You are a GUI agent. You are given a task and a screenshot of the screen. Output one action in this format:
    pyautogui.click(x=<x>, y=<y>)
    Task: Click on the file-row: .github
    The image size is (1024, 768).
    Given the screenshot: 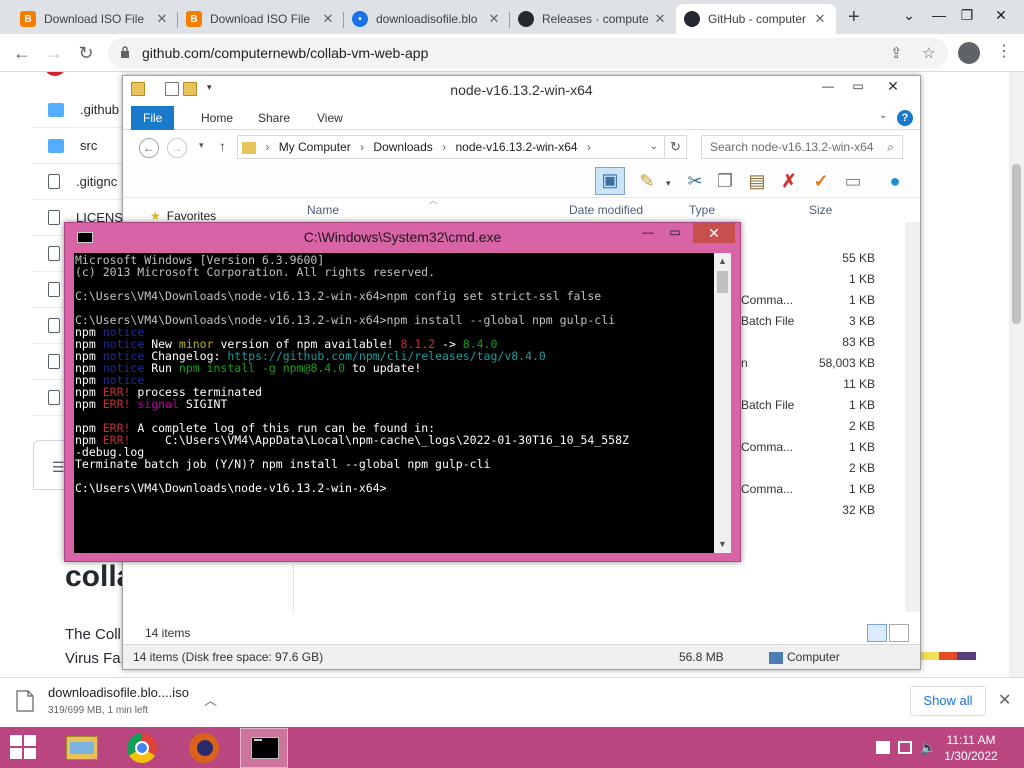 What is the action you would take?
    pyautogui.click(x=83, y=110)
    